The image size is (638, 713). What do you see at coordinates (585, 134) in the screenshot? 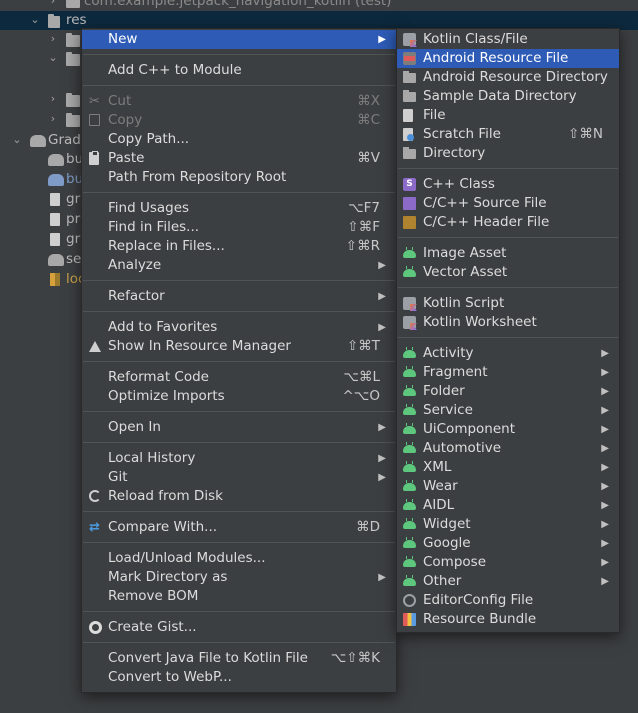
I see `menu-item-shortcut: ⇧⌘N` at bounding box center [585, 134].